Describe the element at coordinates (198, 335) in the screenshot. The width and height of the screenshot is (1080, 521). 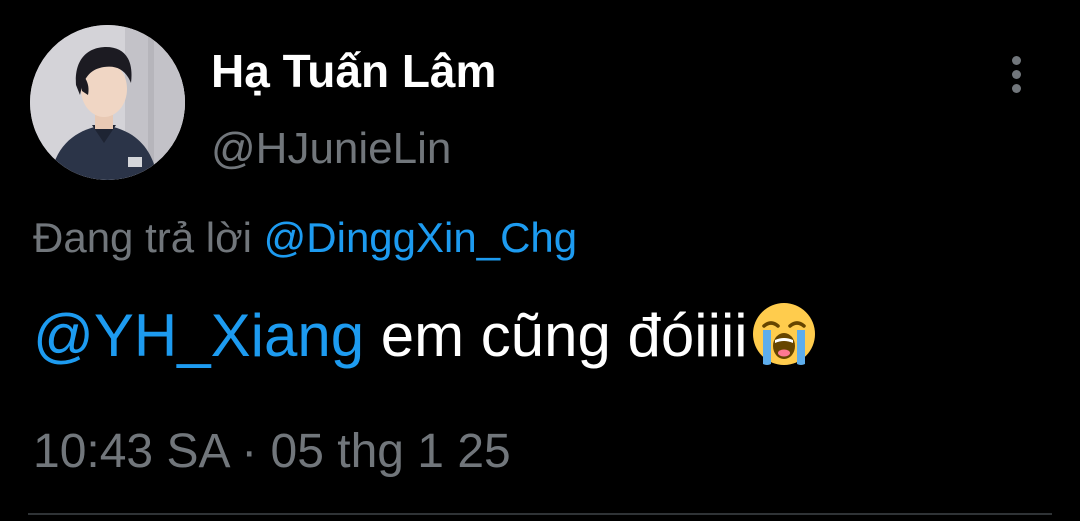
I see `tweet-mention: @YH_Xiang` at that location.